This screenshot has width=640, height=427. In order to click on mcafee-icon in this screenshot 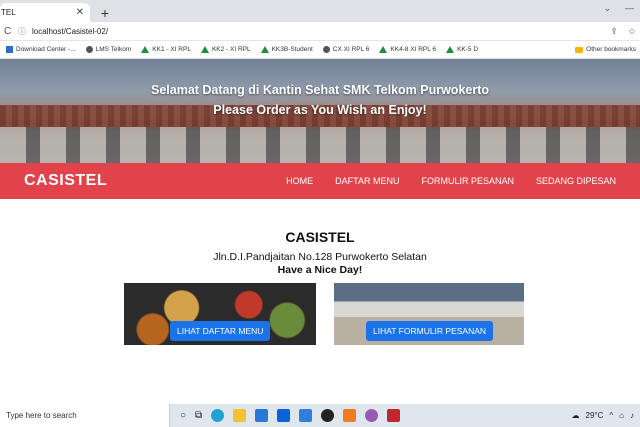, I will do `click(394, 415)`.